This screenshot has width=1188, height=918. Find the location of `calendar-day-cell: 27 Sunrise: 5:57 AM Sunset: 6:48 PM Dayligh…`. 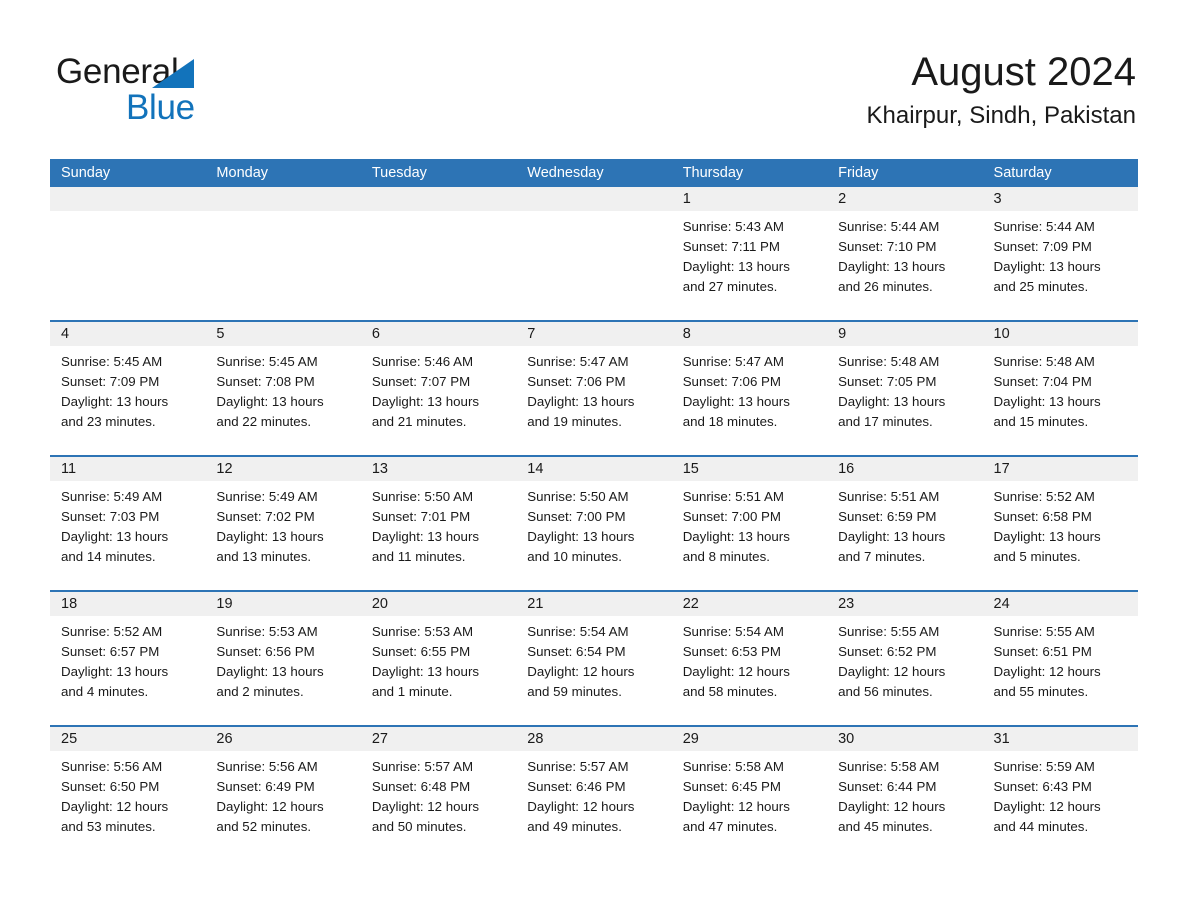

calendar-day-cell: 27 Sunrise: 5:57 AM Sunset: 6:48 PM Dayligh… is located at coordinates (438, 793).